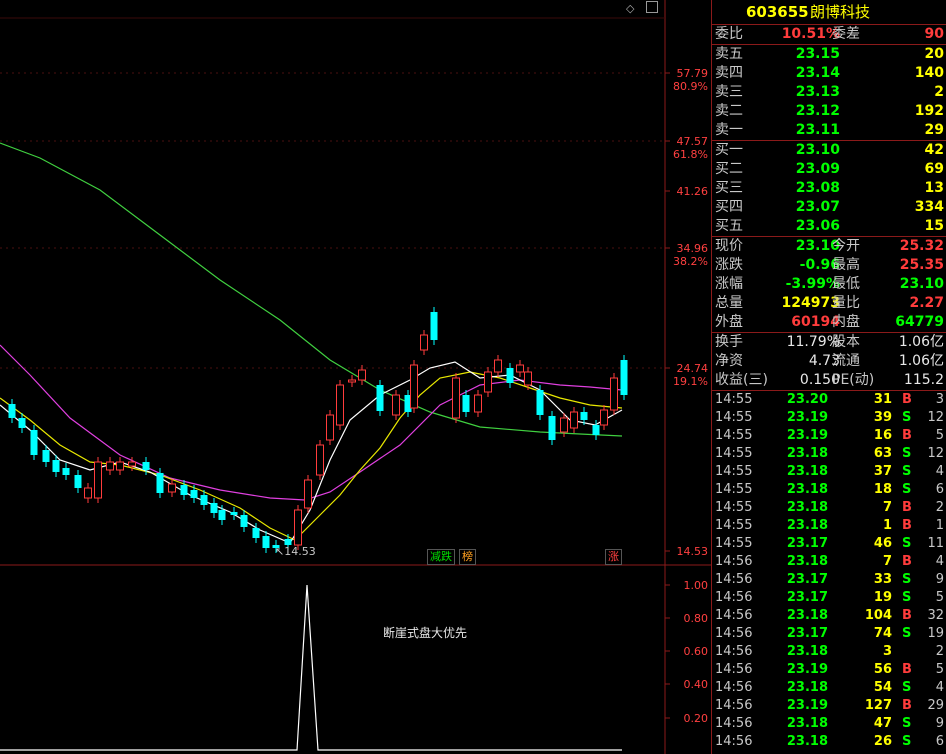 This screenshot has height=754, width=946. I want to click on fundamental-value: 1.06亿, so click(921, 342).